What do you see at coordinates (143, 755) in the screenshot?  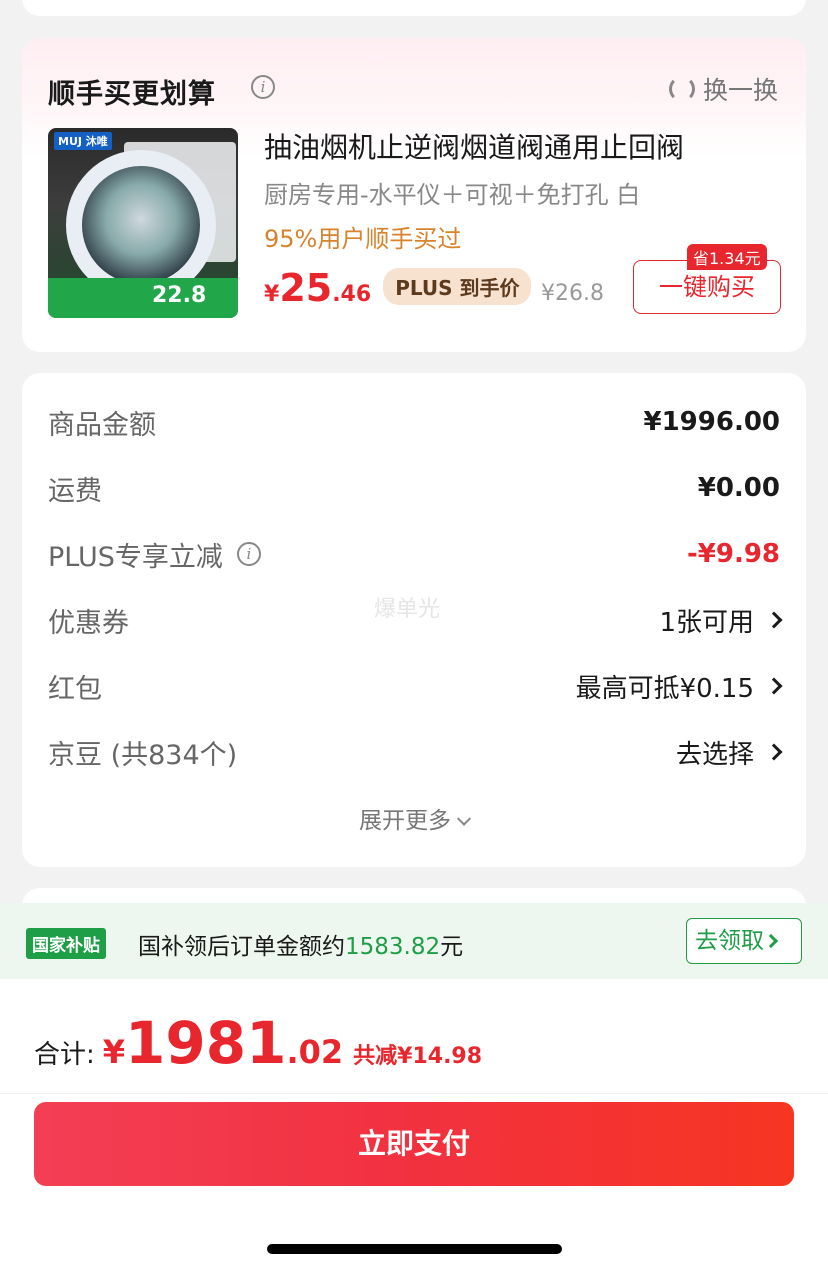 I see `summary-label: 京豆 (共834个)` at bounding box center [143, 755].